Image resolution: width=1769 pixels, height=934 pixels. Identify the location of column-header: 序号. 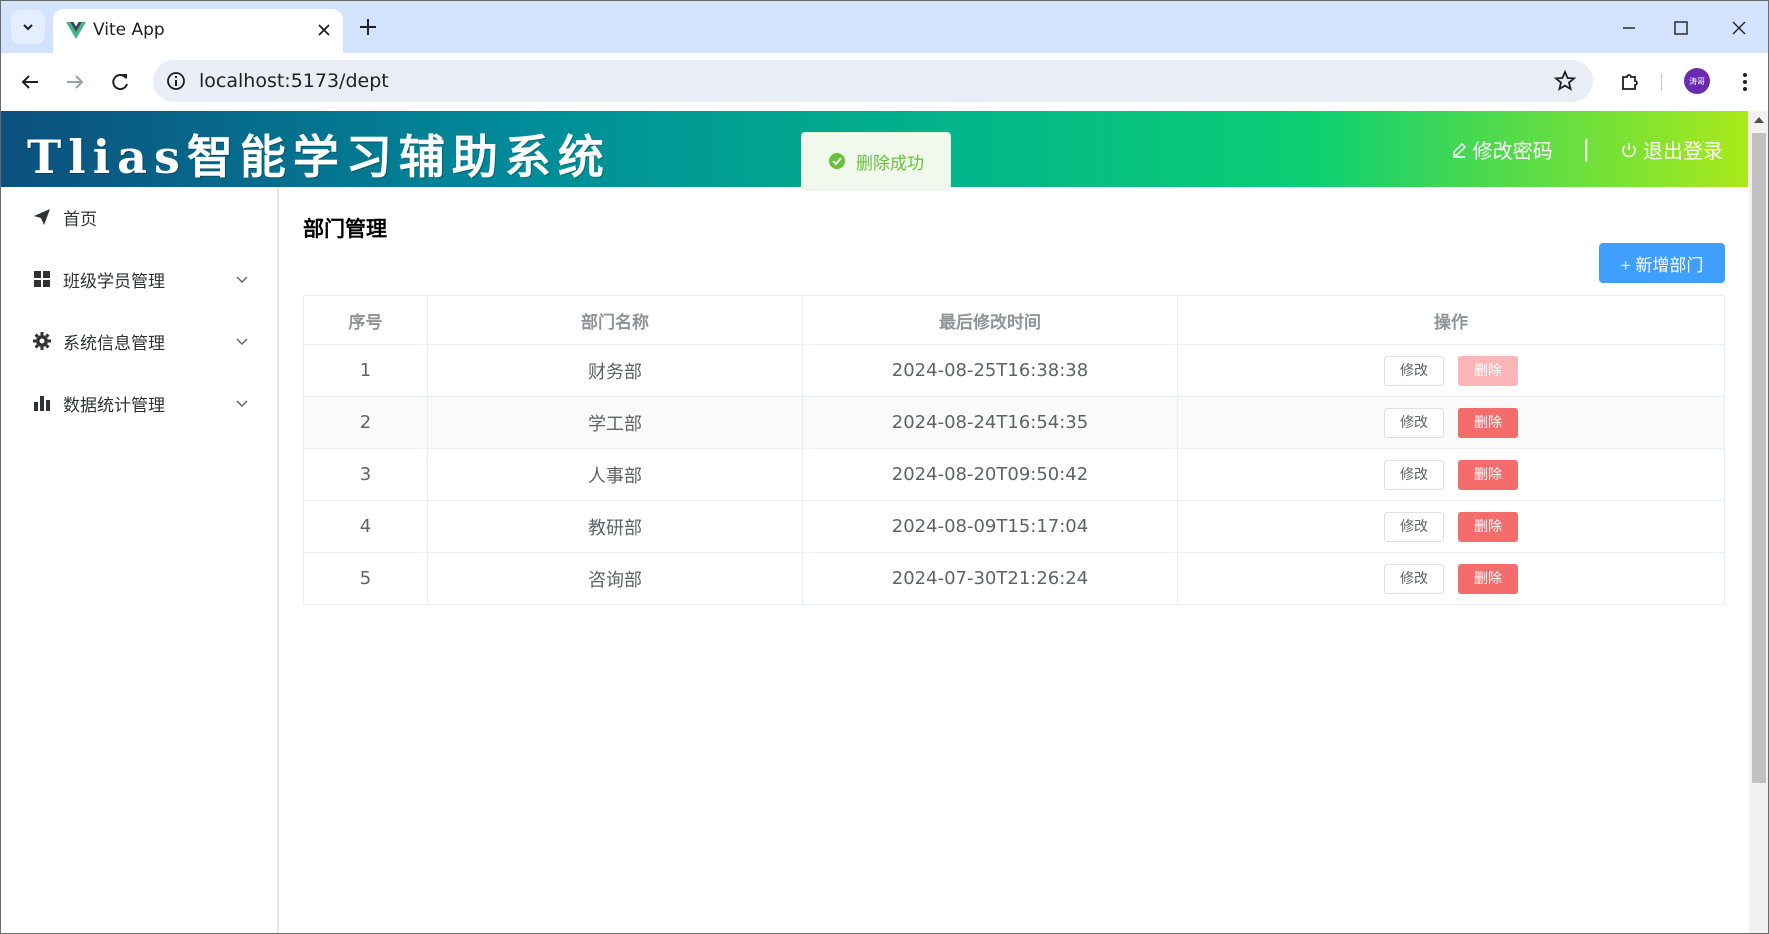
(365, 320).